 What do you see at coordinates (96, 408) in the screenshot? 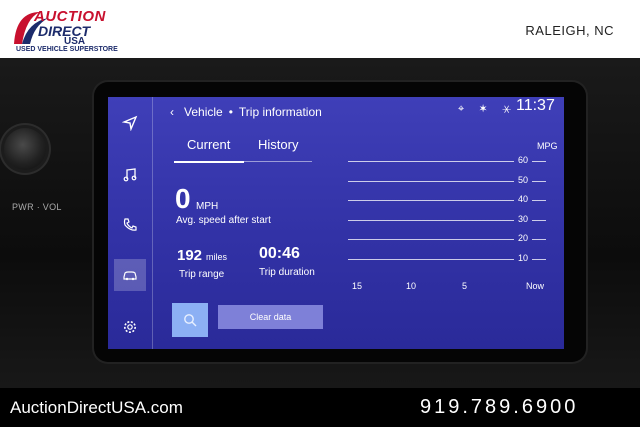
I see `dealer-website: AuctionDirectUSA.com` at bounding box center [96, 408].